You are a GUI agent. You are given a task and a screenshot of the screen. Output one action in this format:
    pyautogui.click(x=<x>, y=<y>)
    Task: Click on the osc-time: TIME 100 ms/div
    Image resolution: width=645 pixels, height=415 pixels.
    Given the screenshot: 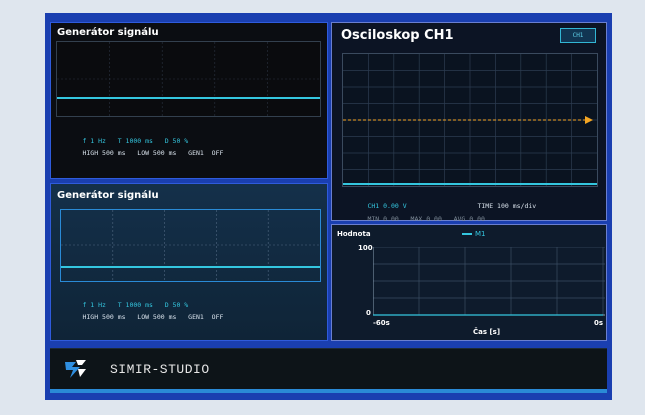 What is the action you would take?
    pyautogui.click(x=507, y=206)
    